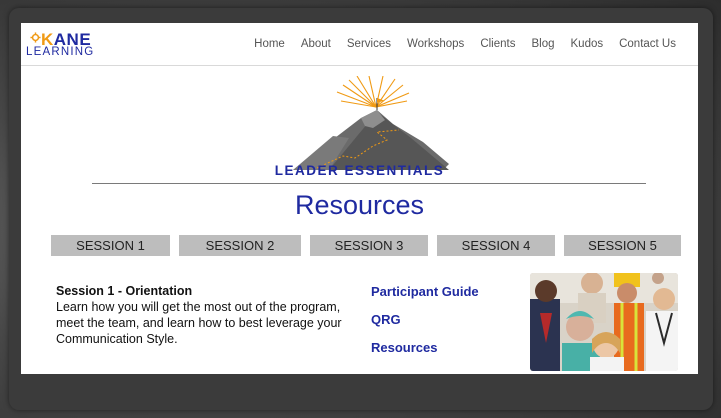 This screenshot has height=418, width=721. I want to click on tab-session-5: SESSION 5, so click(622, 245).